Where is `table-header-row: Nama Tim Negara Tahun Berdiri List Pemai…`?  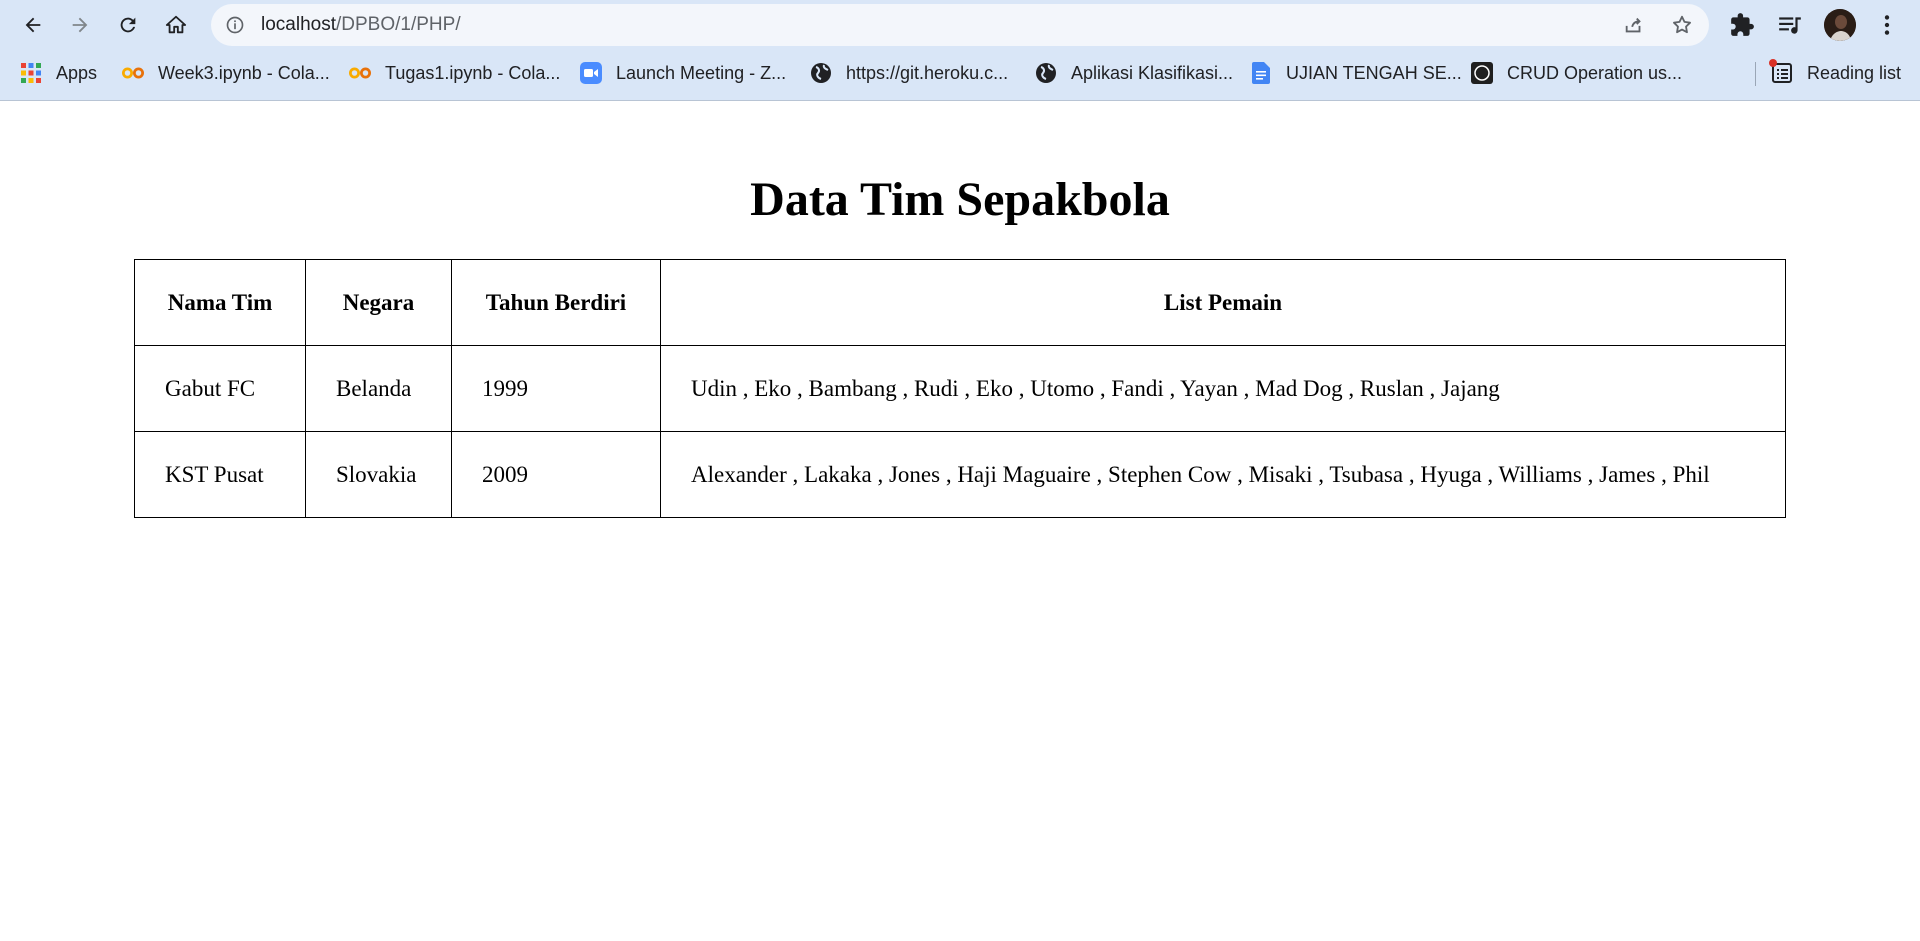
table-header-row: Nama Tim Negara Tahun Berdiri List Pemai… is located at coordinates (960, 302).